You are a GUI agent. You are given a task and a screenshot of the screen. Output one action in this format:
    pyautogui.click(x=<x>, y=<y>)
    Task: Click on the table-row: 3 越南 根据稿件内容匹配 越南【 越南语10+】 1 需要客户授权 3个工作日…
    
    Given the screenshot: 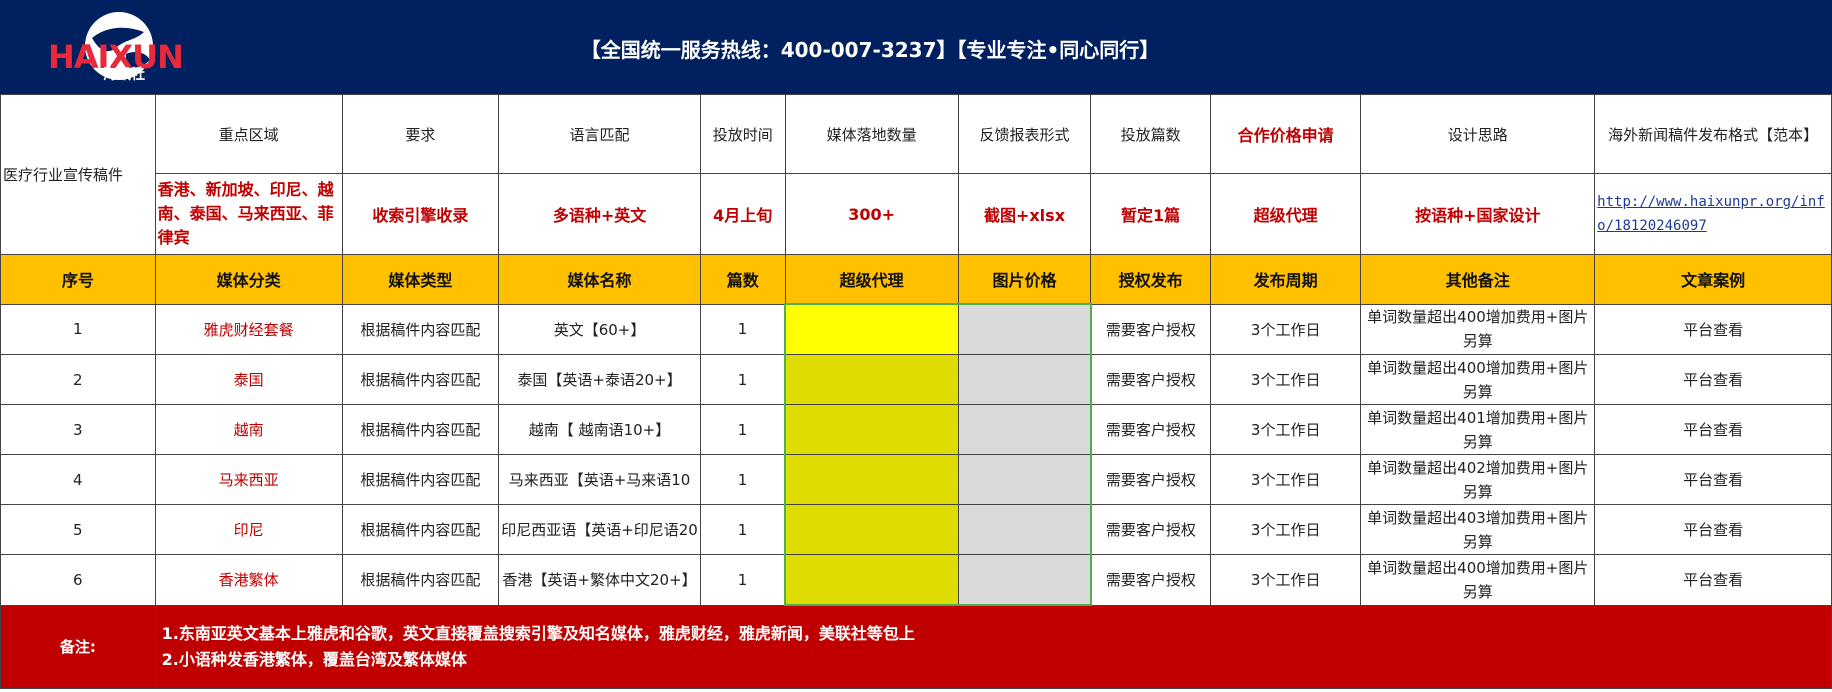 What is the action you would take?
    pyautogui.click(x=916, y=429)
    